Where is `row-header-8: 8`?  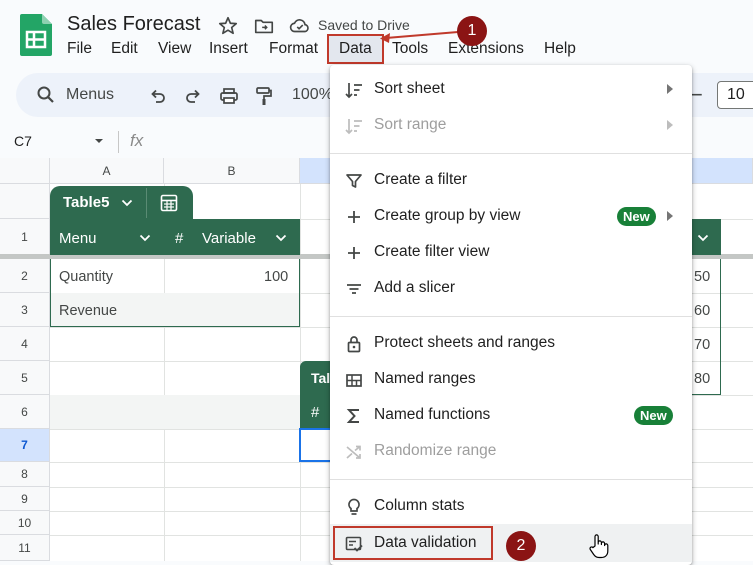
row-header-8: 8 is located at coordinates (25, 474).